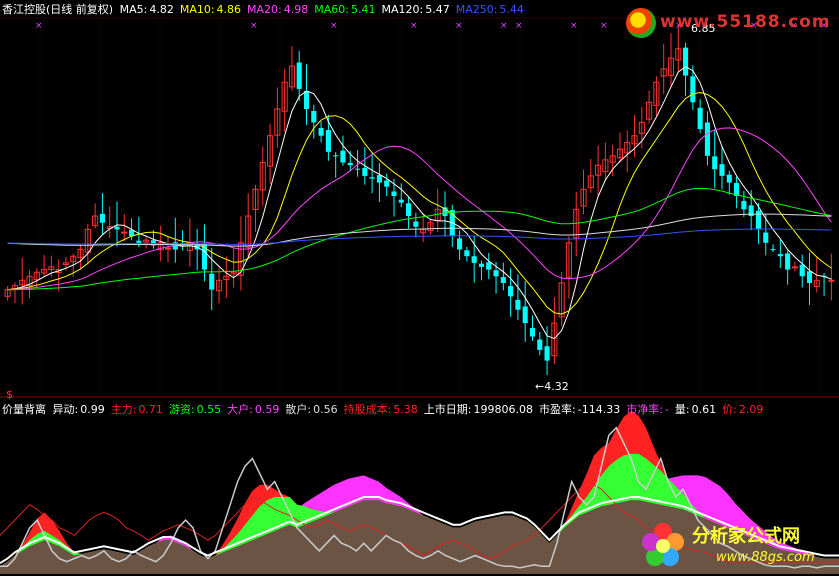 The width and height of the screenshot is (839, 576). What do you see at coordinates (557, 409) in the screenshot?
I see `indicator-item-label: 市盈率:` at bounding box center [557, 409].